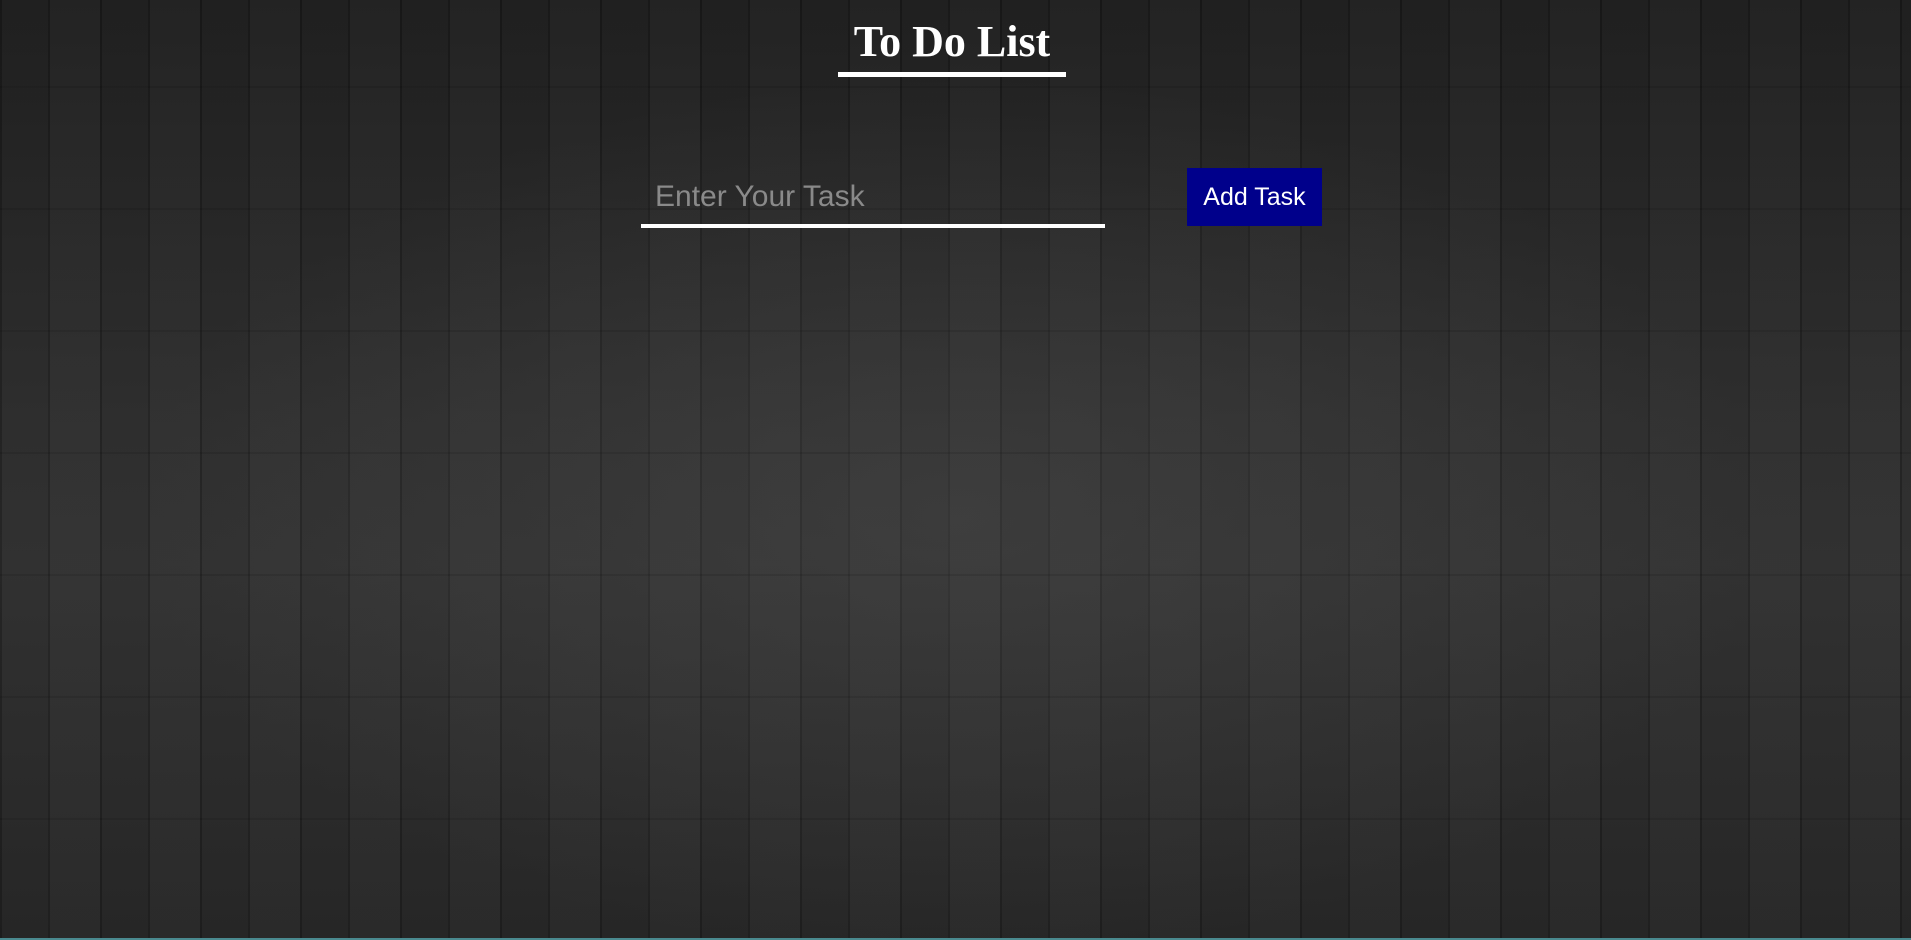 This screenshot has height=940, width=1911. What do you see at coordinates (952, 45) in the screenshot?
I see `page-title: To Do List` at bounding box center [952, 45].